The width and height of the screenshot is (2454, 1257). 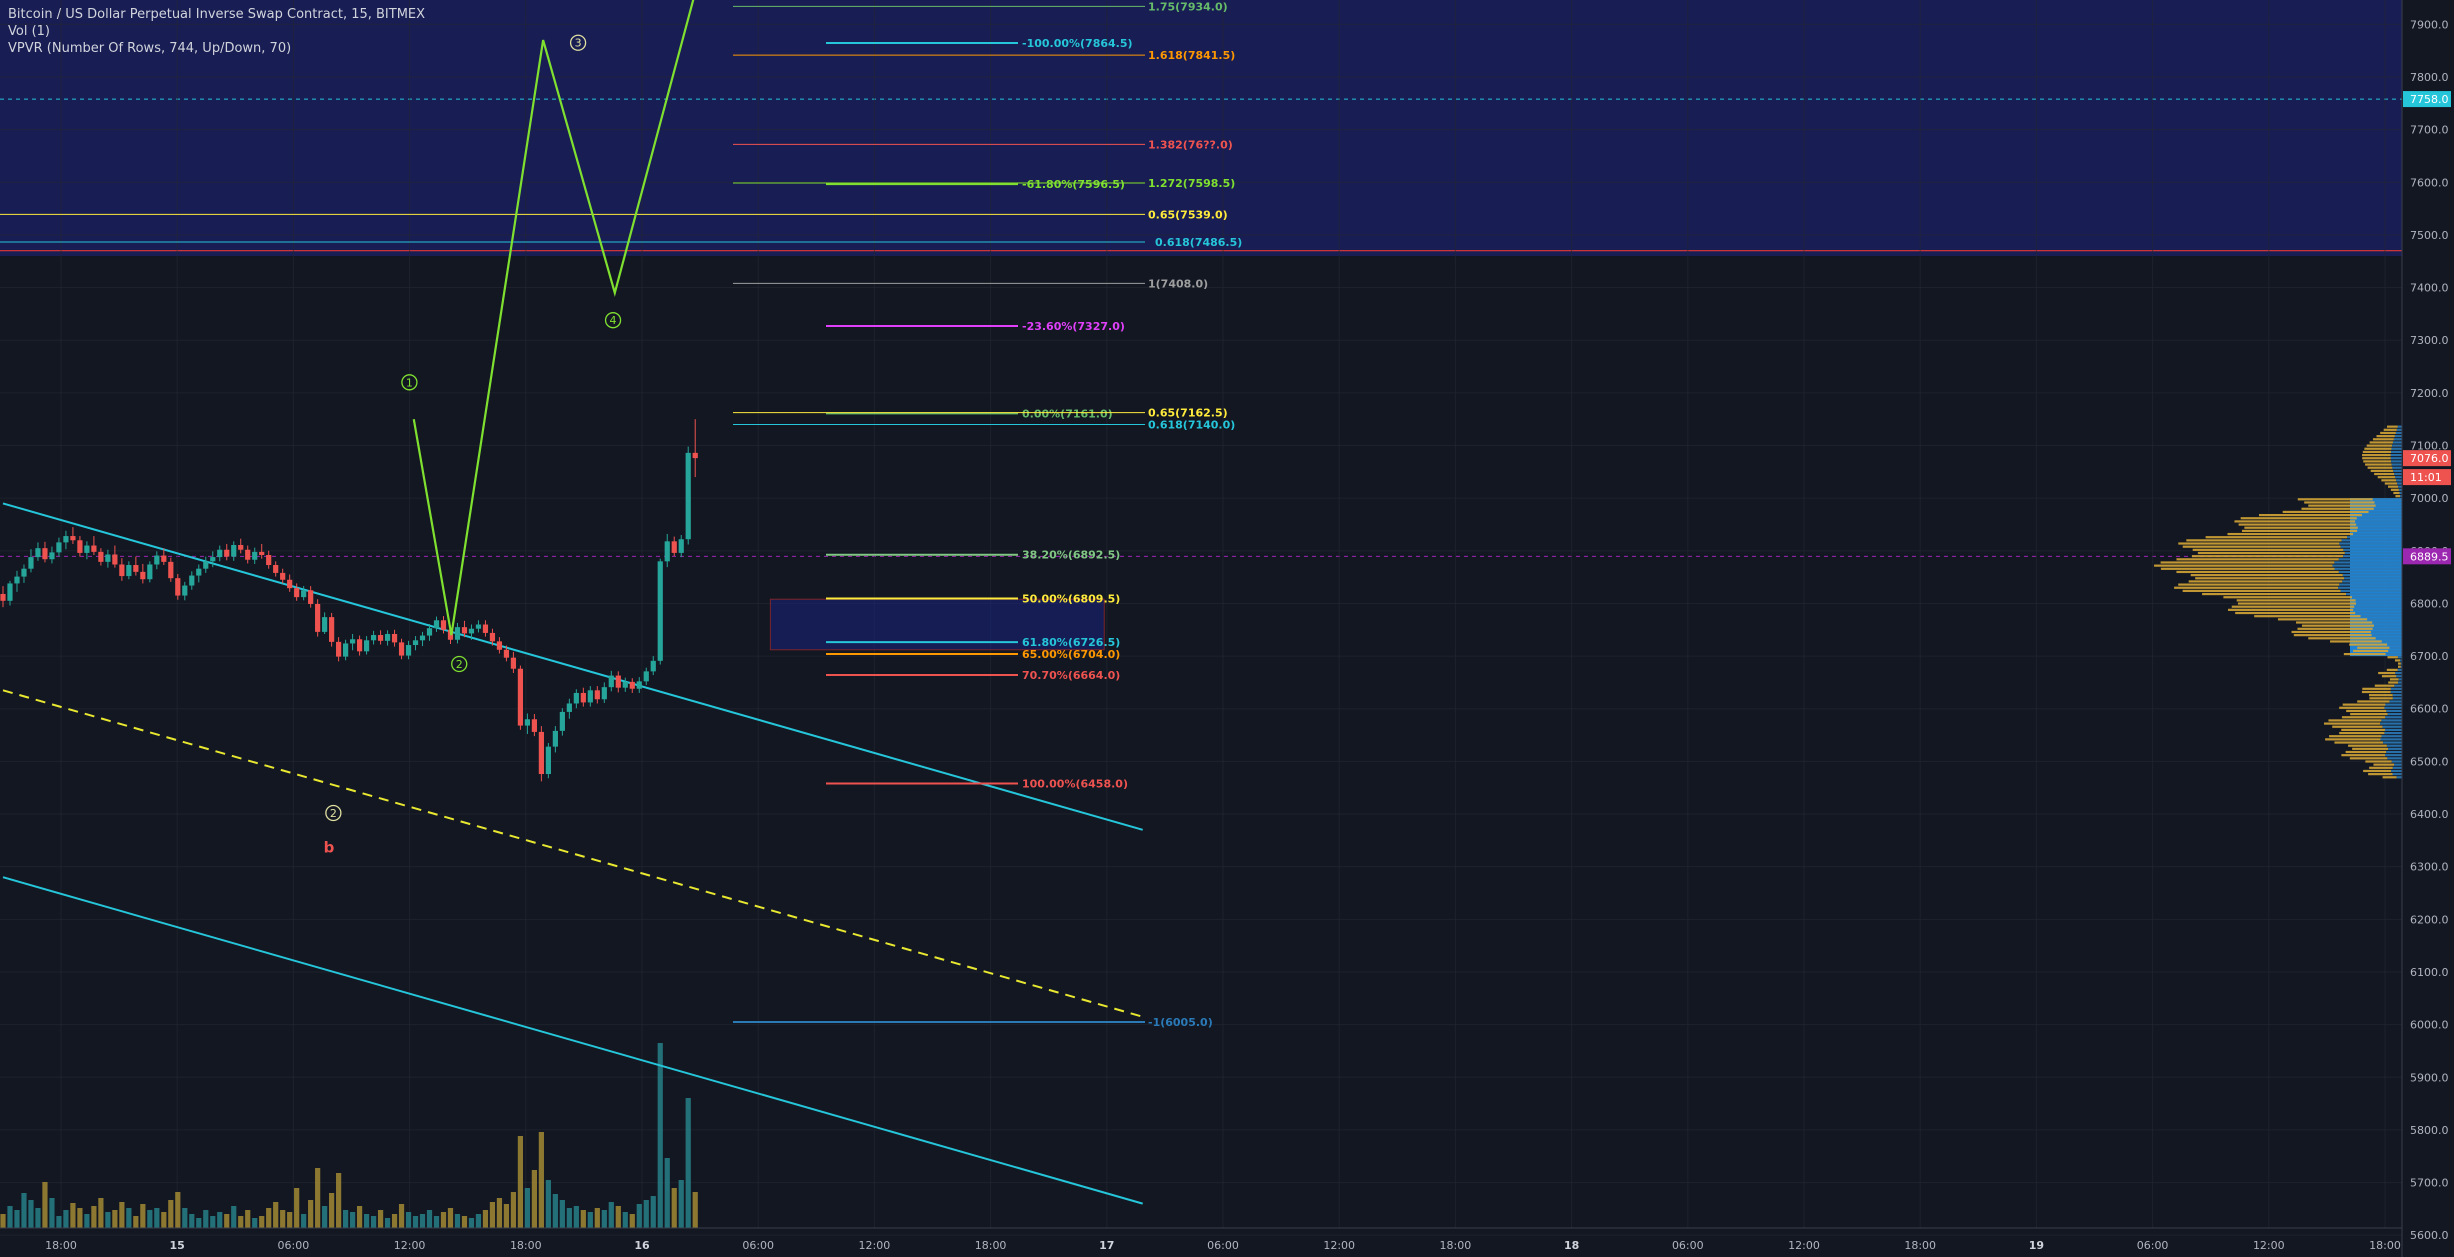 What do you see at coordinates (758, 1245) in the screenshot?
I see `time-tick-label: 06:00` at bounding box center [758, 1245].